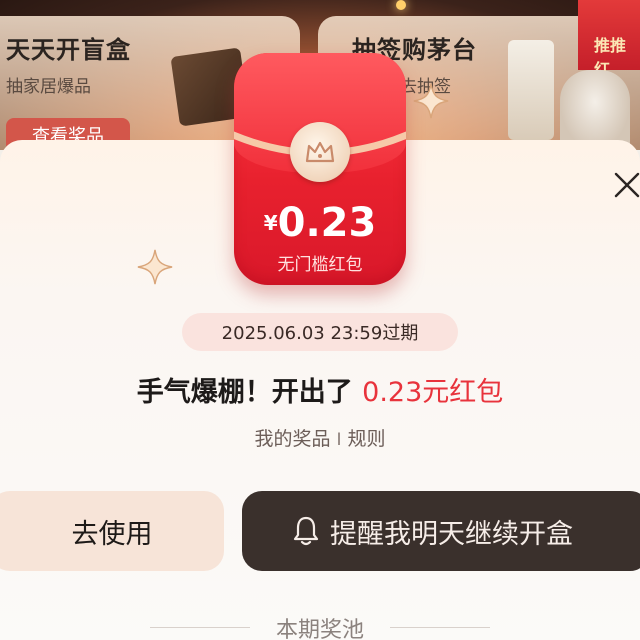 This screenshot has width=640, height=640. Describe the element at coordinates (320, 265) in the screenshot. I see `envelope-label: 无门槛红包` at that location.